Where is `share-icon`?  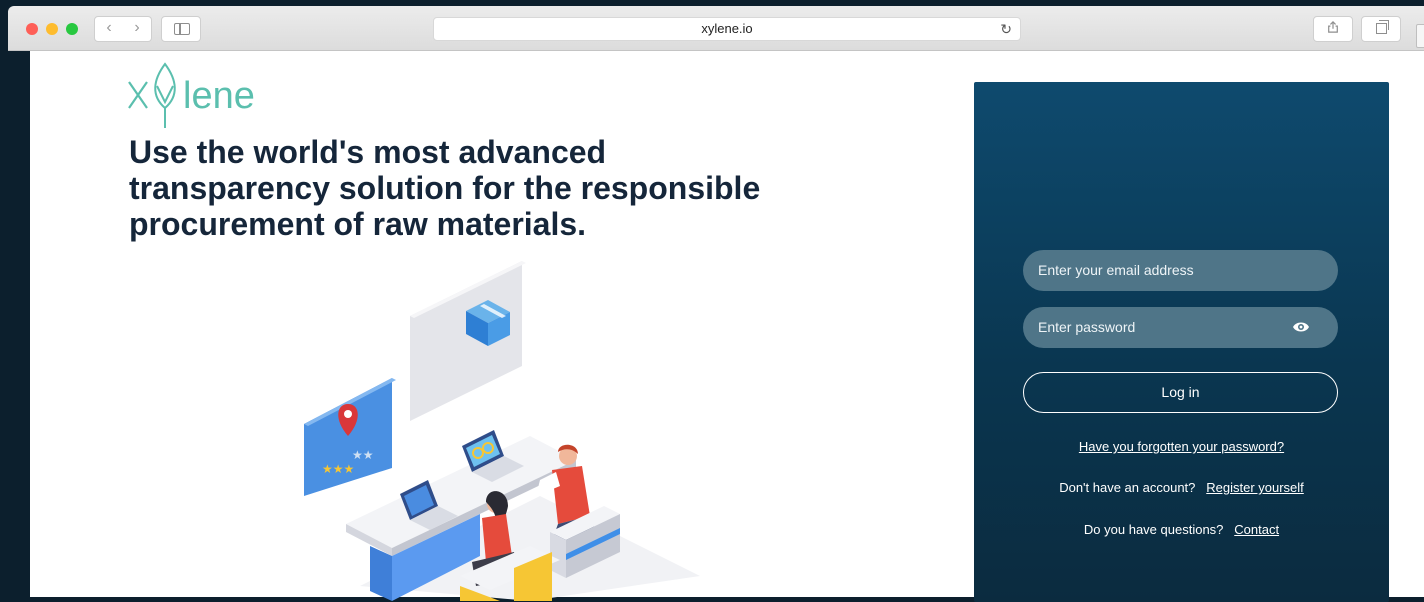 share-icon is located at coordinates (1333, 27).